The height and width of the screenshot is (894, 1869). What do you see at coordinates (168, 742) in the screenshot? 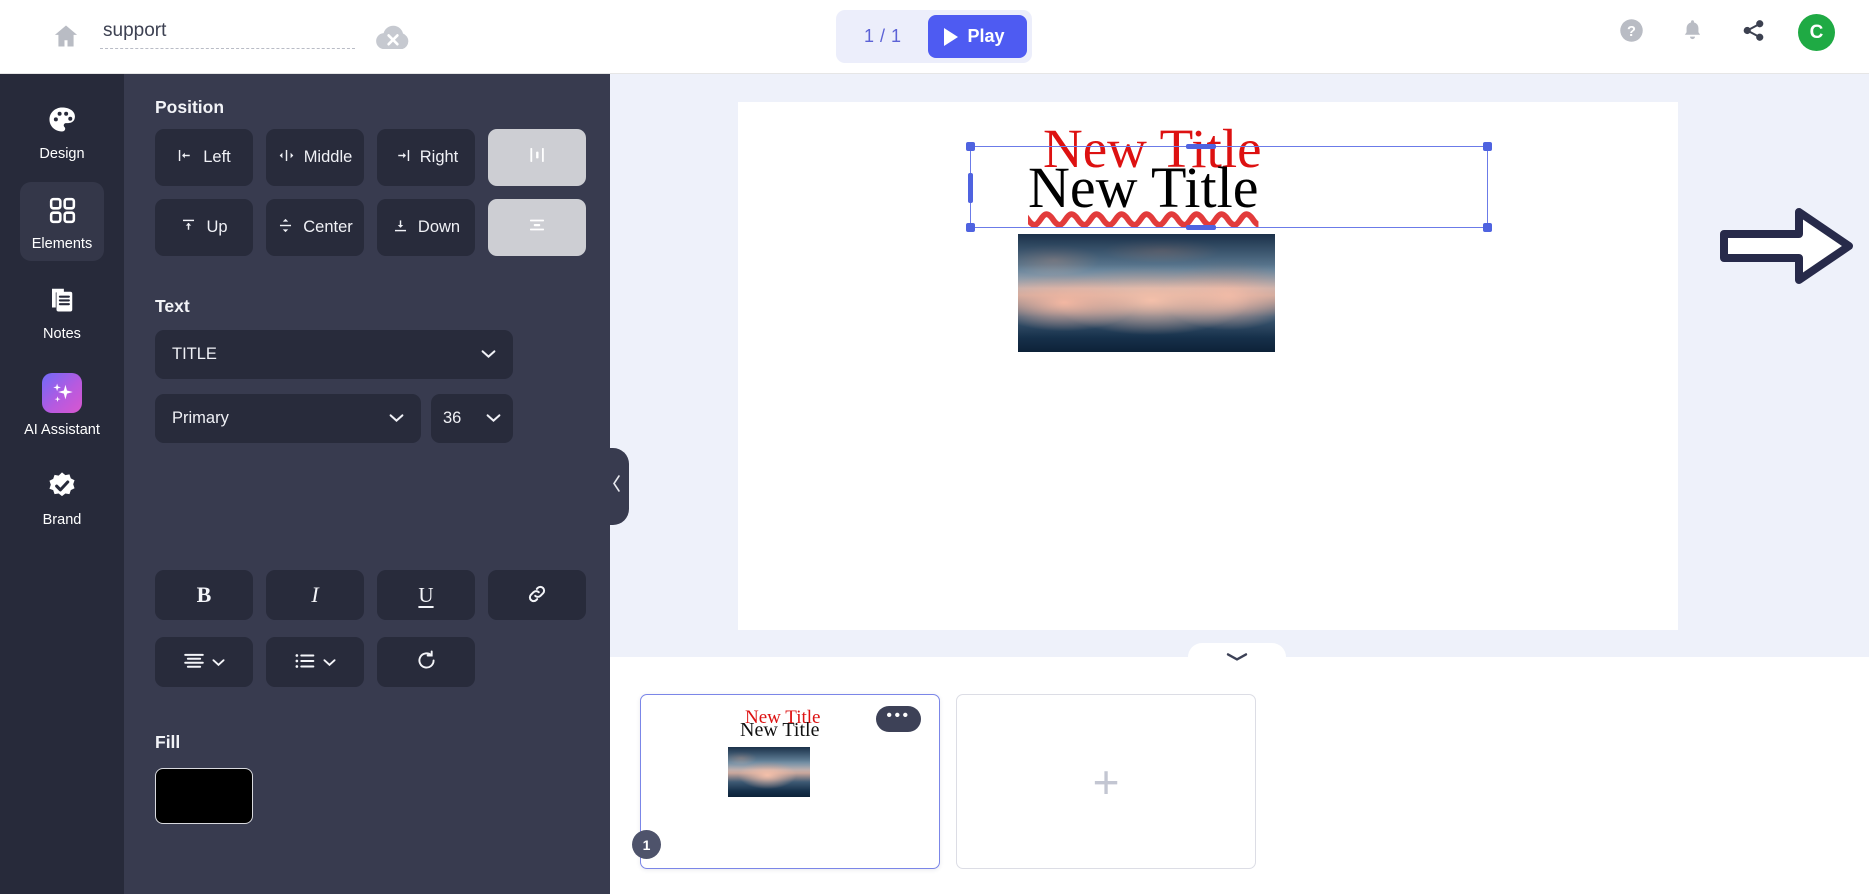
I see `fill-section-title: Fill` at bounding box center [168, 742].